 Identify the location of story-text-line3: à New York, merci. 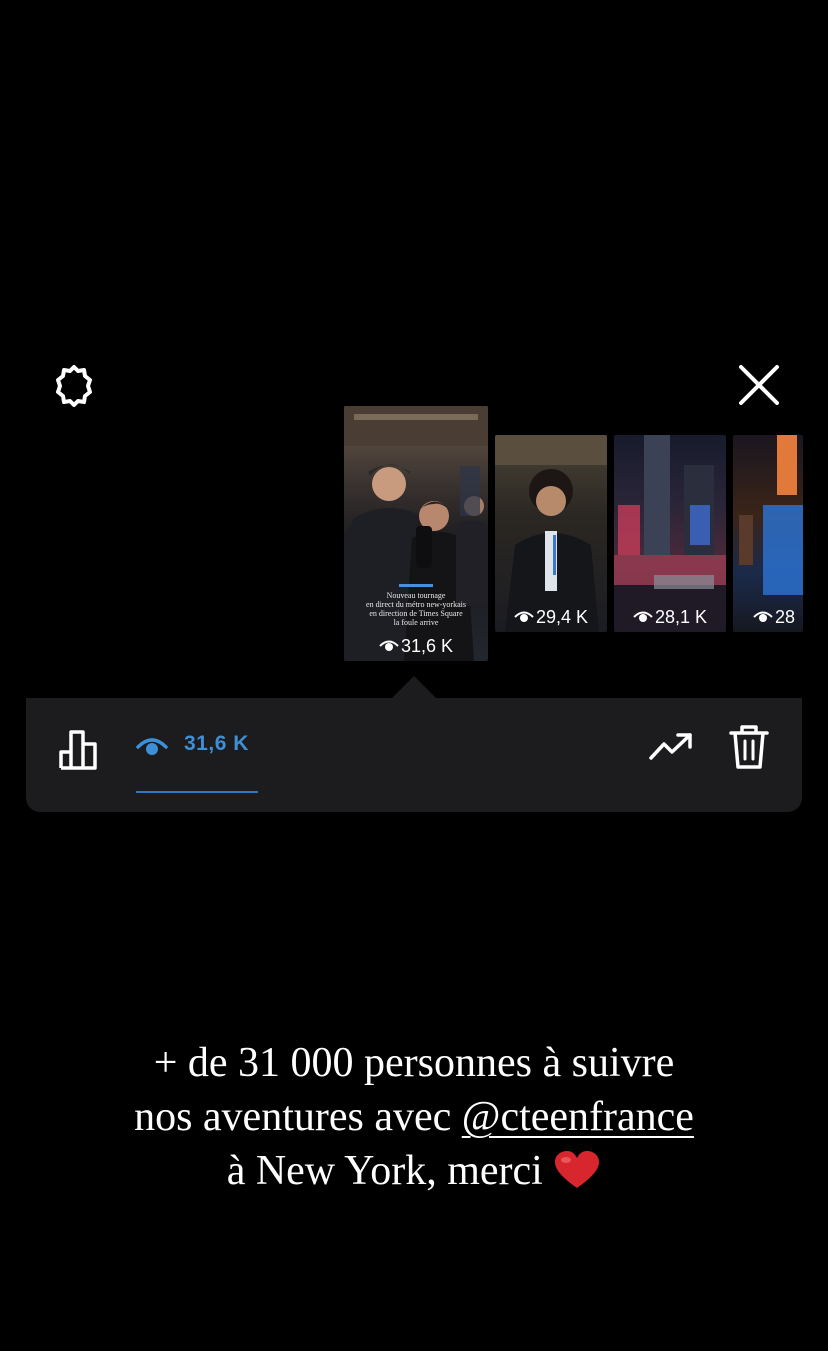
(384, 1171).